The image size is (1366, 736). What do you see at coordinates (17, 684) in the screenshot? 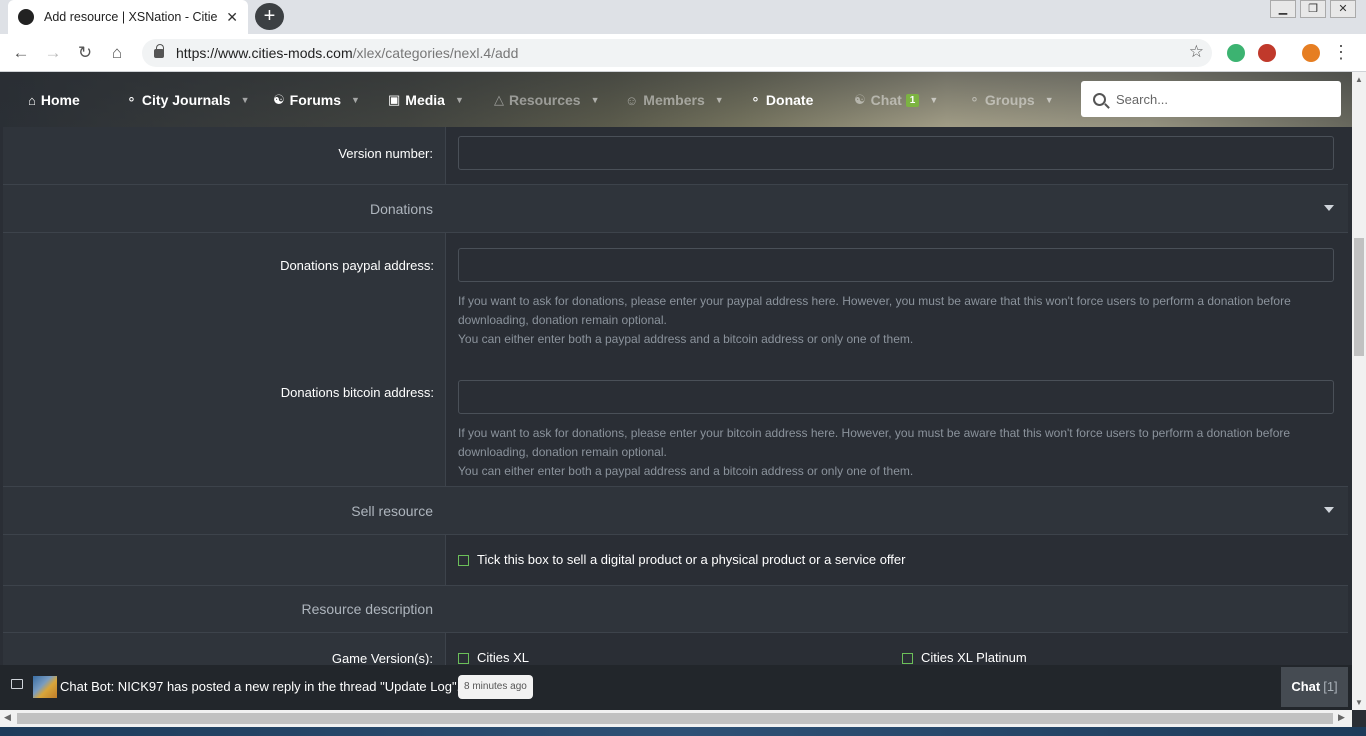
I see `chat-bubble-icon` at bounding box center [17, 684].